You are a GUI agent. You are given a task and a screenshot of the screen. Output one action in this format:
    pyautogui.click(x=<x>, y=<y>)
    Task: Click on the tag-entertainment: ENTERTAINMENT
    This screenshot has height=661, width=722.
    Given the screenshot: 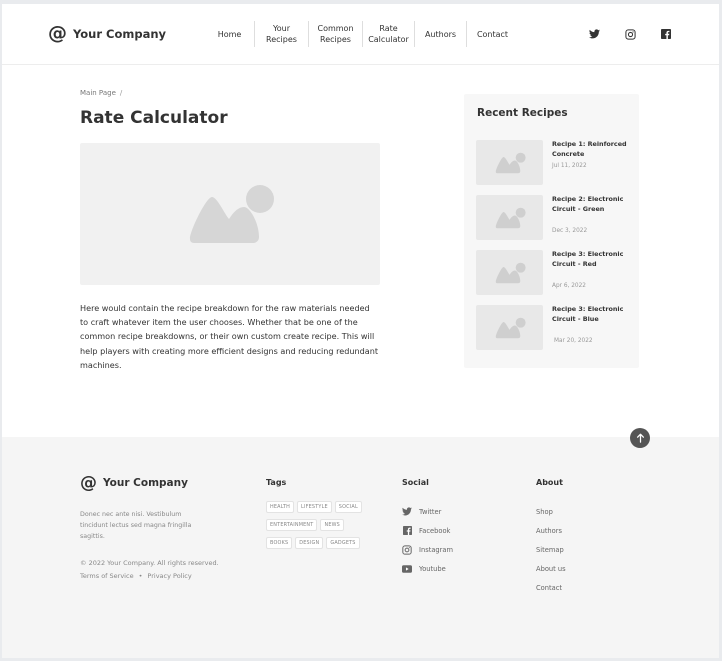 What is the action you would take?
    pyautogui.click(x=292, y=525)
    